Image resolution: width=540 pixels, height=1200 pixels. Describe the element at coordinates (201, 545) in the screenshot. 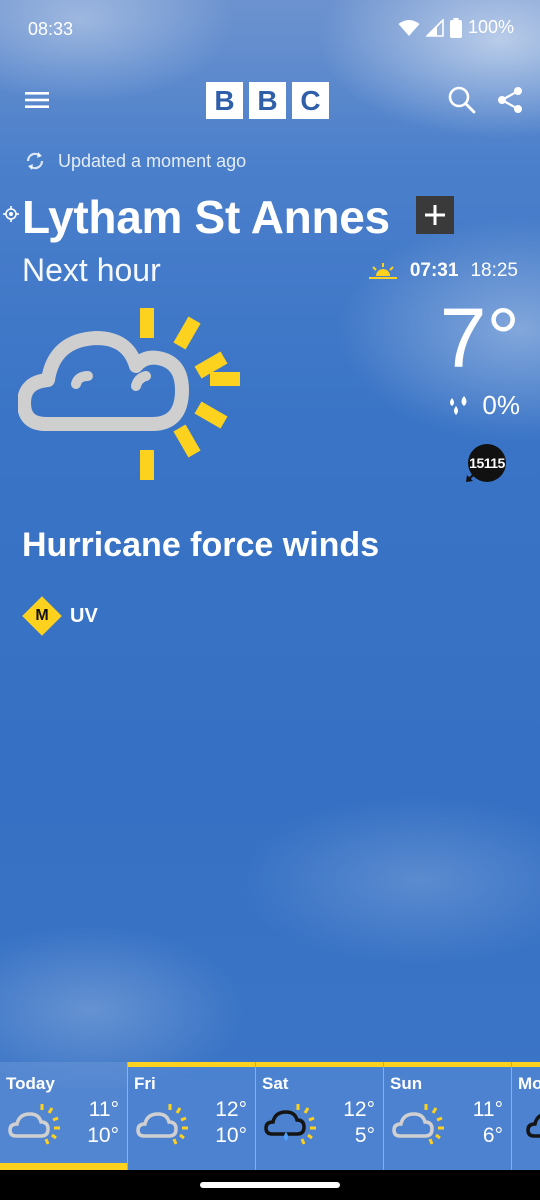

I see `weather-summary: Hurricane force winds` at that location.